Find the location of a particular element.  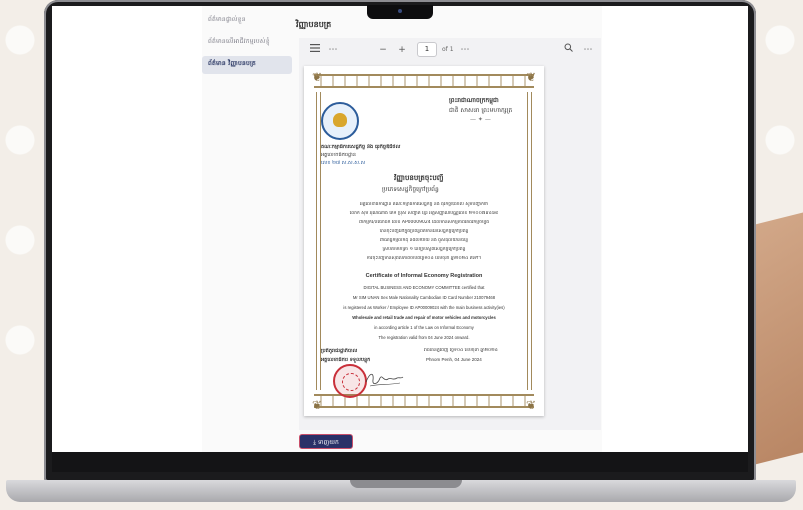

ornamental-border-top is located at coordinates (424, 81).